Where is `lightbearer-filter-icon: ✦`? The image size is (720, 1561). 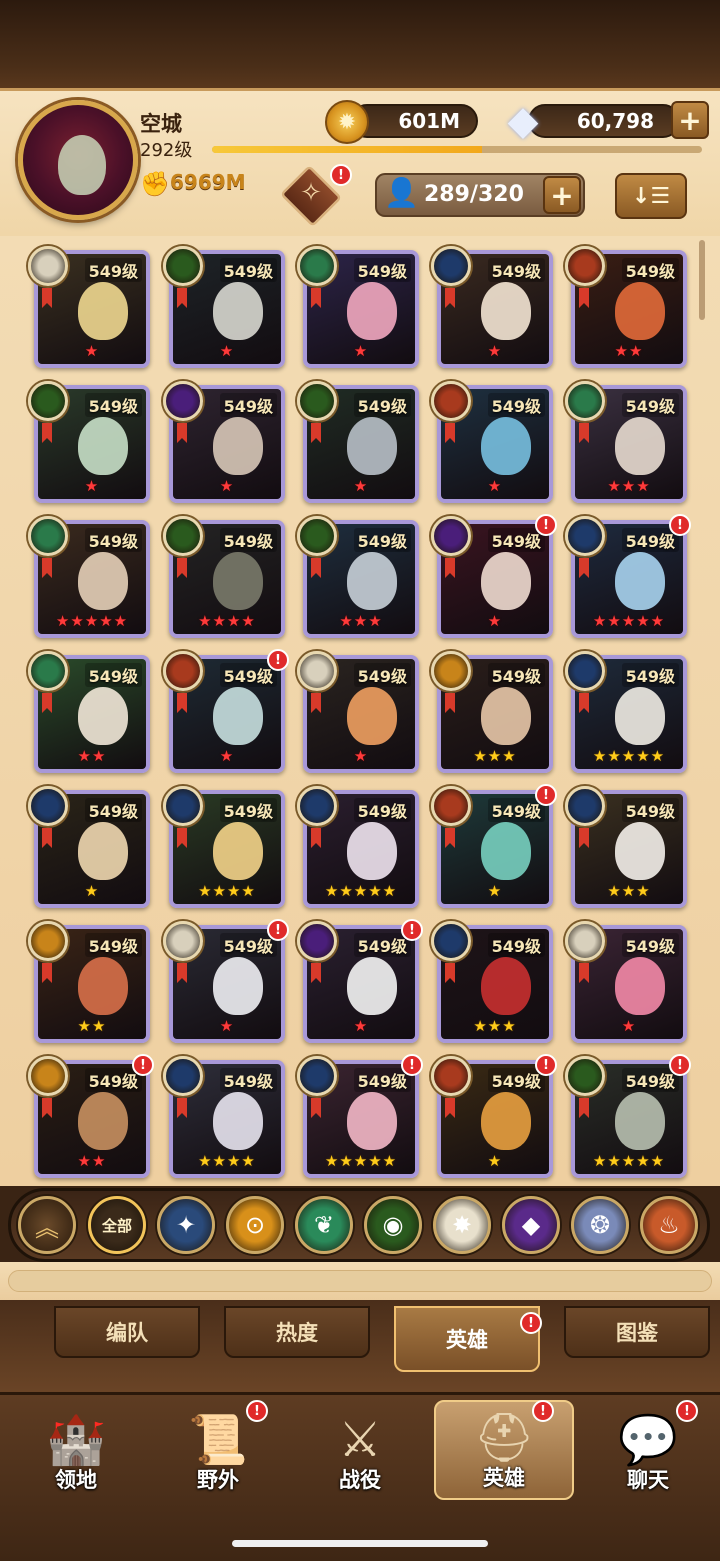 lightbearer-filter-icon: ✦ is located at coordinates (186, 1225).